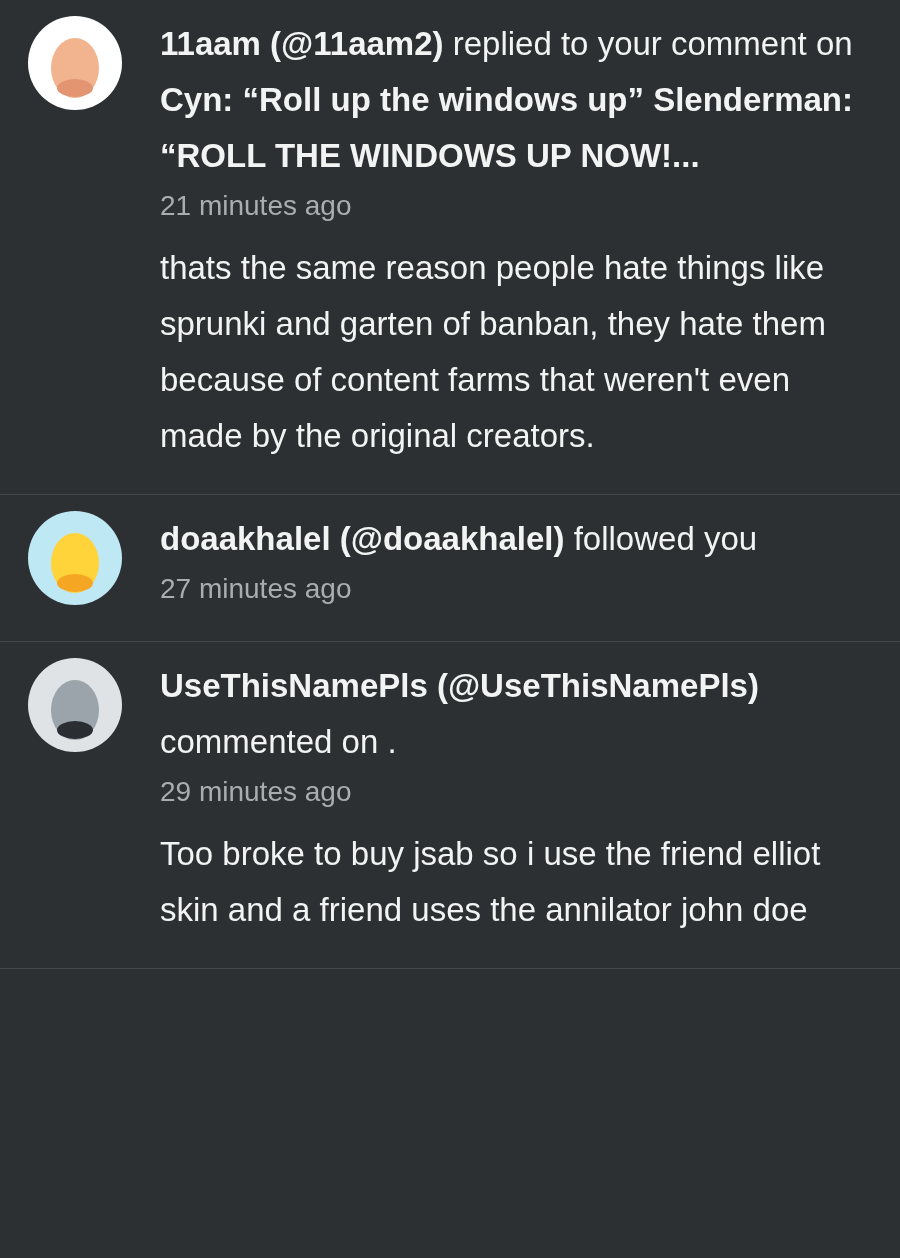 This screenshot has height=1258, width=900. Describe the element at coordinates (460, 714) in the screenshot. I see `notification-text: UseThisNamePls (@UseThisNamePls) commented on .` at that location.